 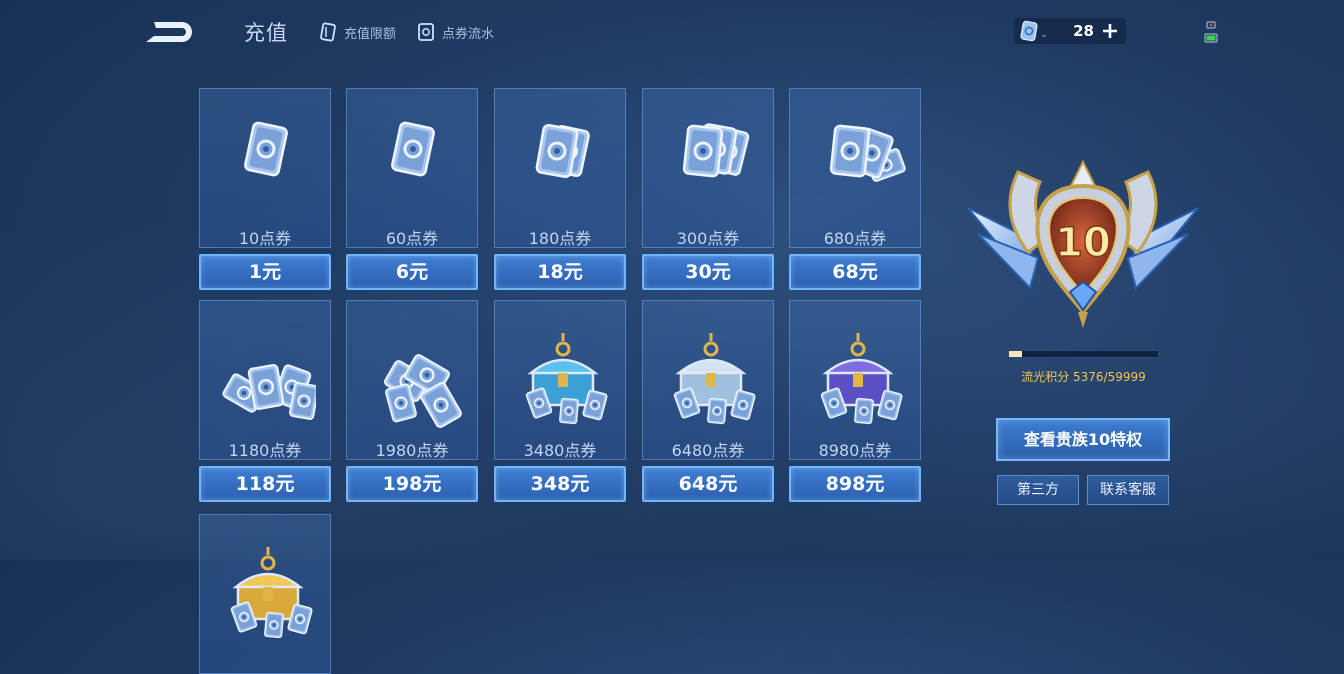 I want to click on product-card: 1180点券, so click(x=265, y=380).